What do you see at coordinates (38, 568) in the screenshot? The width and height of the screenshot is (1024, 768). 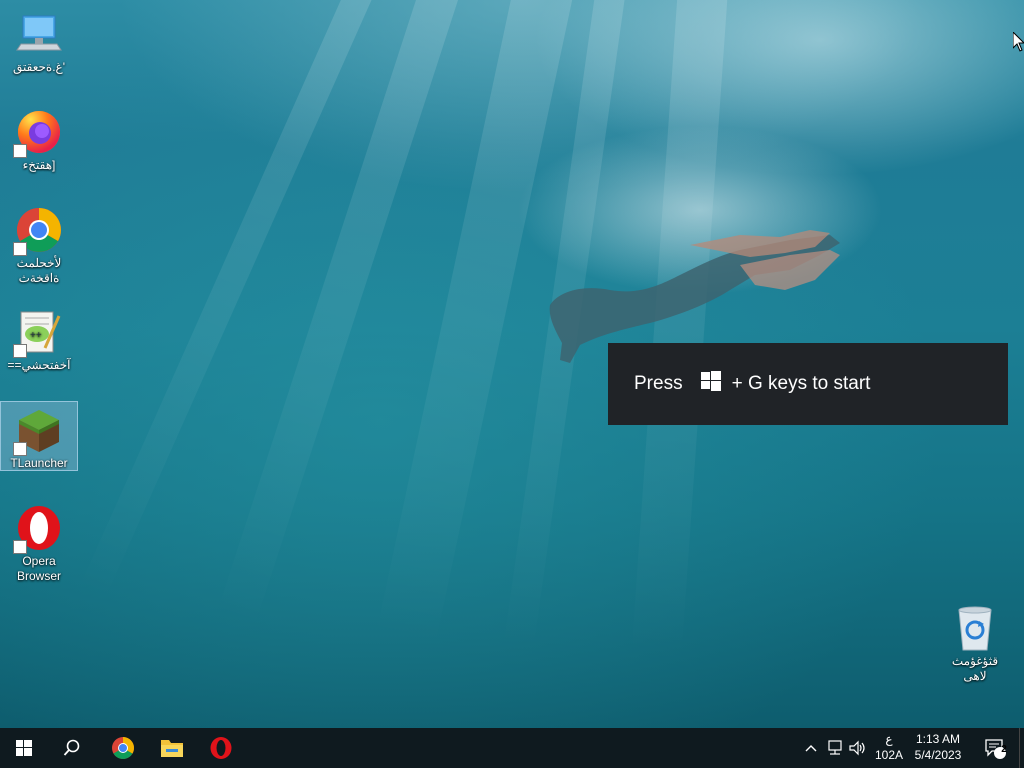 I see `desktop-icon-label: Opera Browser` at bounding box center [38, 568].